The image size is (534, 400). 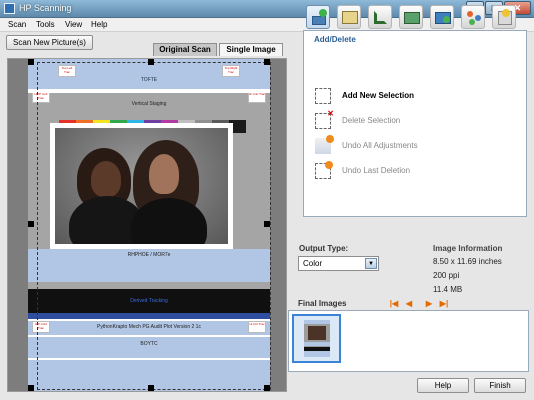 I want to click on undo-all-icon, so click(x=324, y=144).